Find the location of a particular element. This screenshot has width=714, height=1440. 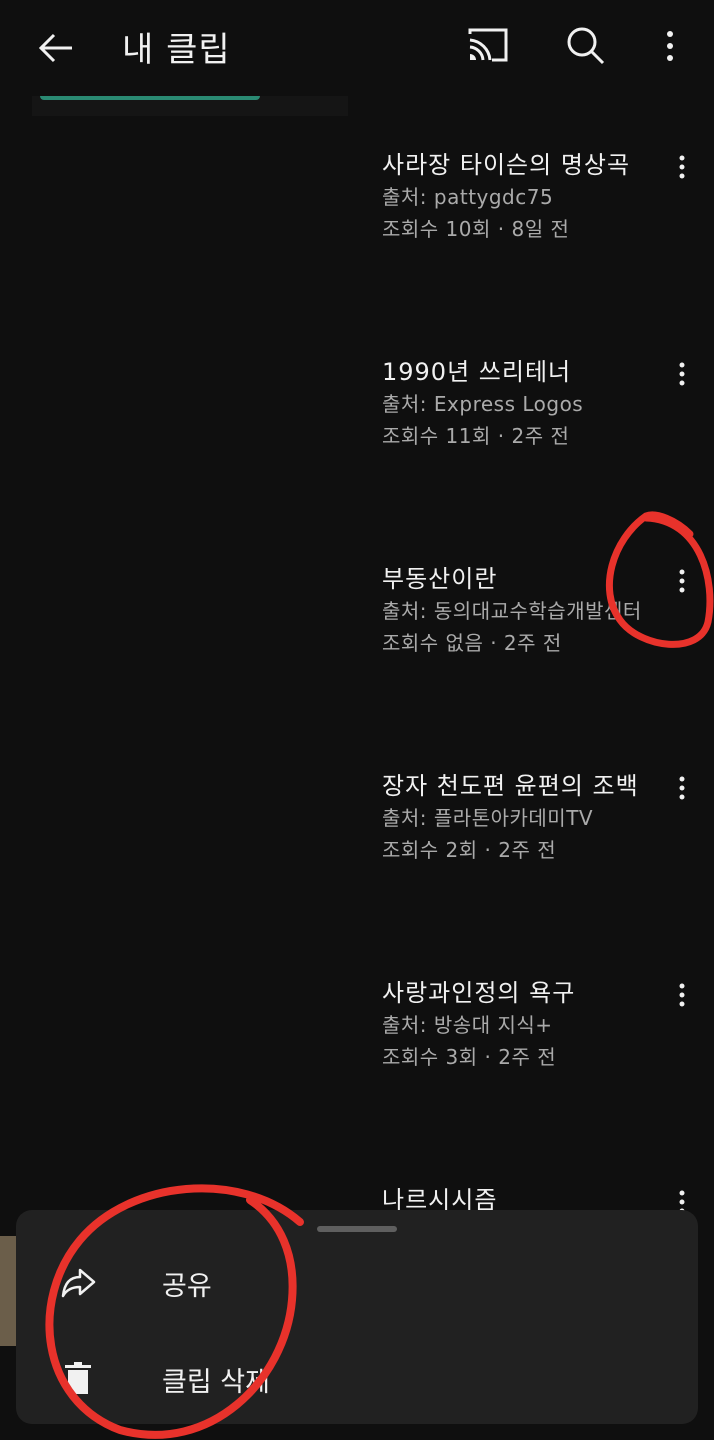

clip-duration: 0:14 is located at coordinates (304, 711).